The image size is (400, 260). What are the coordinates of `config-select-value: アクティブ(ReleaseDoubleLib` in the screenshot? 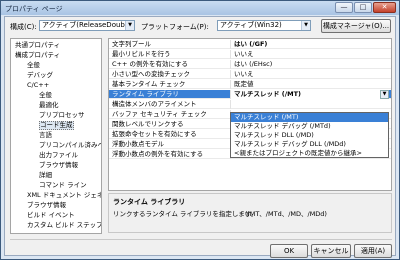 It's located at (88, 25).